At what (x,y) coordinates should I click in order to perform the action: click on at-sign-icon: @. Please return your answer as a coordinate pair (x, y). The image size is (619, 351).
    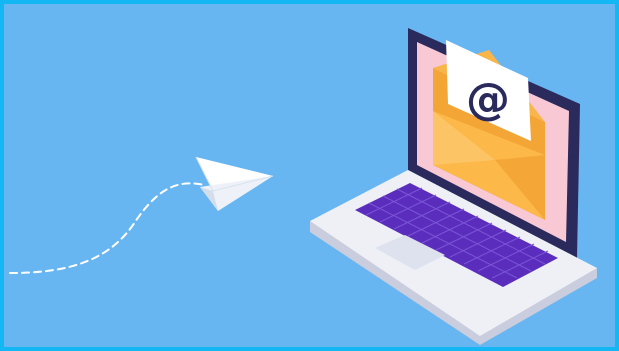
    Looking at the image, I should click on (488, 99).